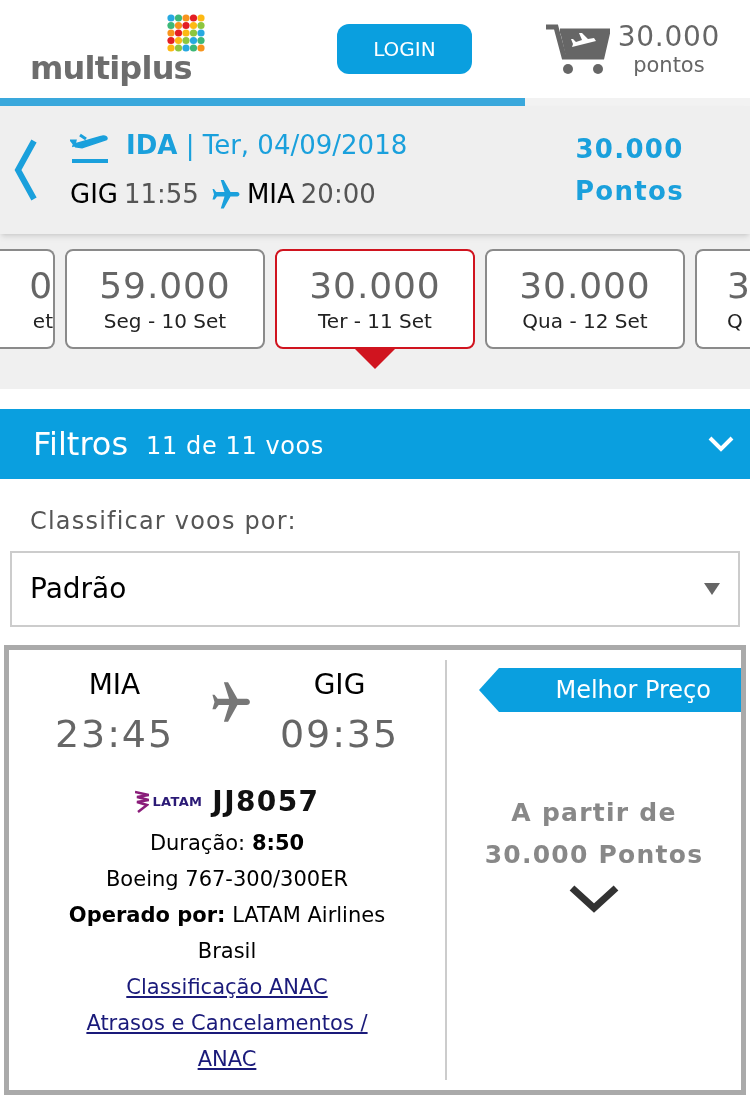 This screenshot has width=750, height=1098. Describe the element at coordinates (339, 734) in the screenshot. I see `flight-arrival: 09:35` at that location.